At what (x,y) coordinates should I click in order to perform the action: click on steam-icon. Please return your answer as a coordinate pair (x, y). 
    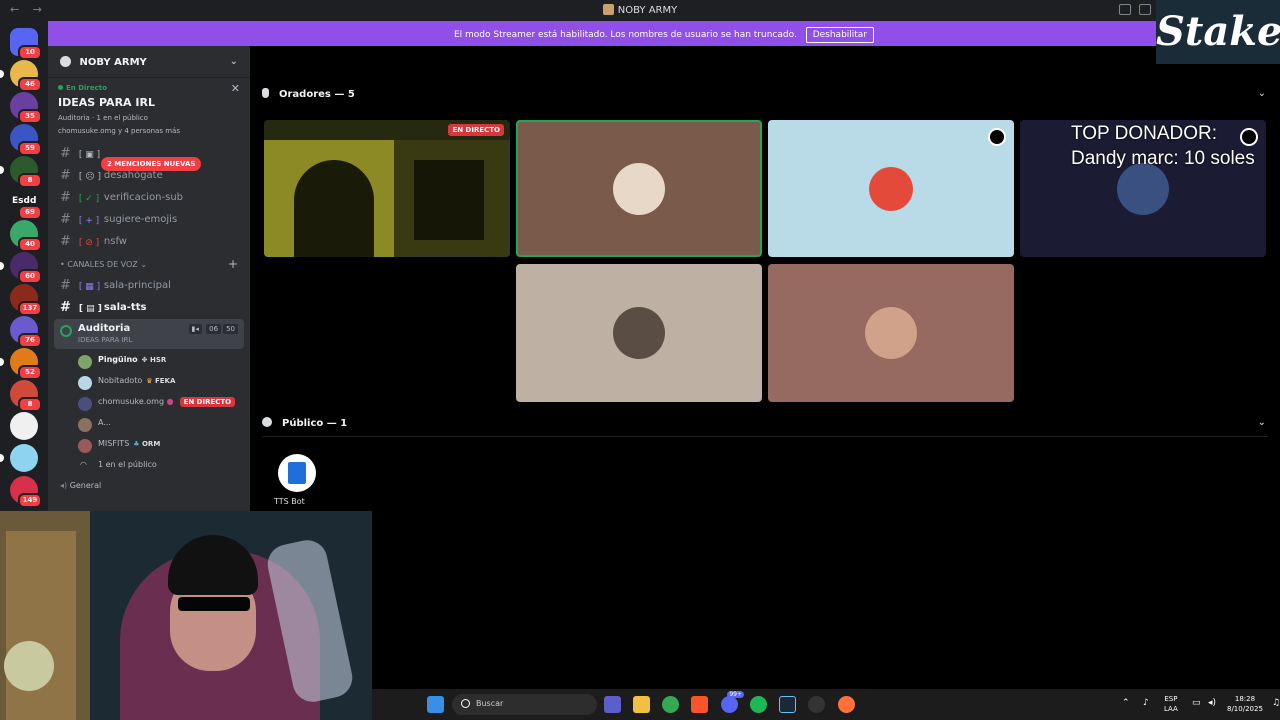
    Looking at the image, I should click on (787, 704).